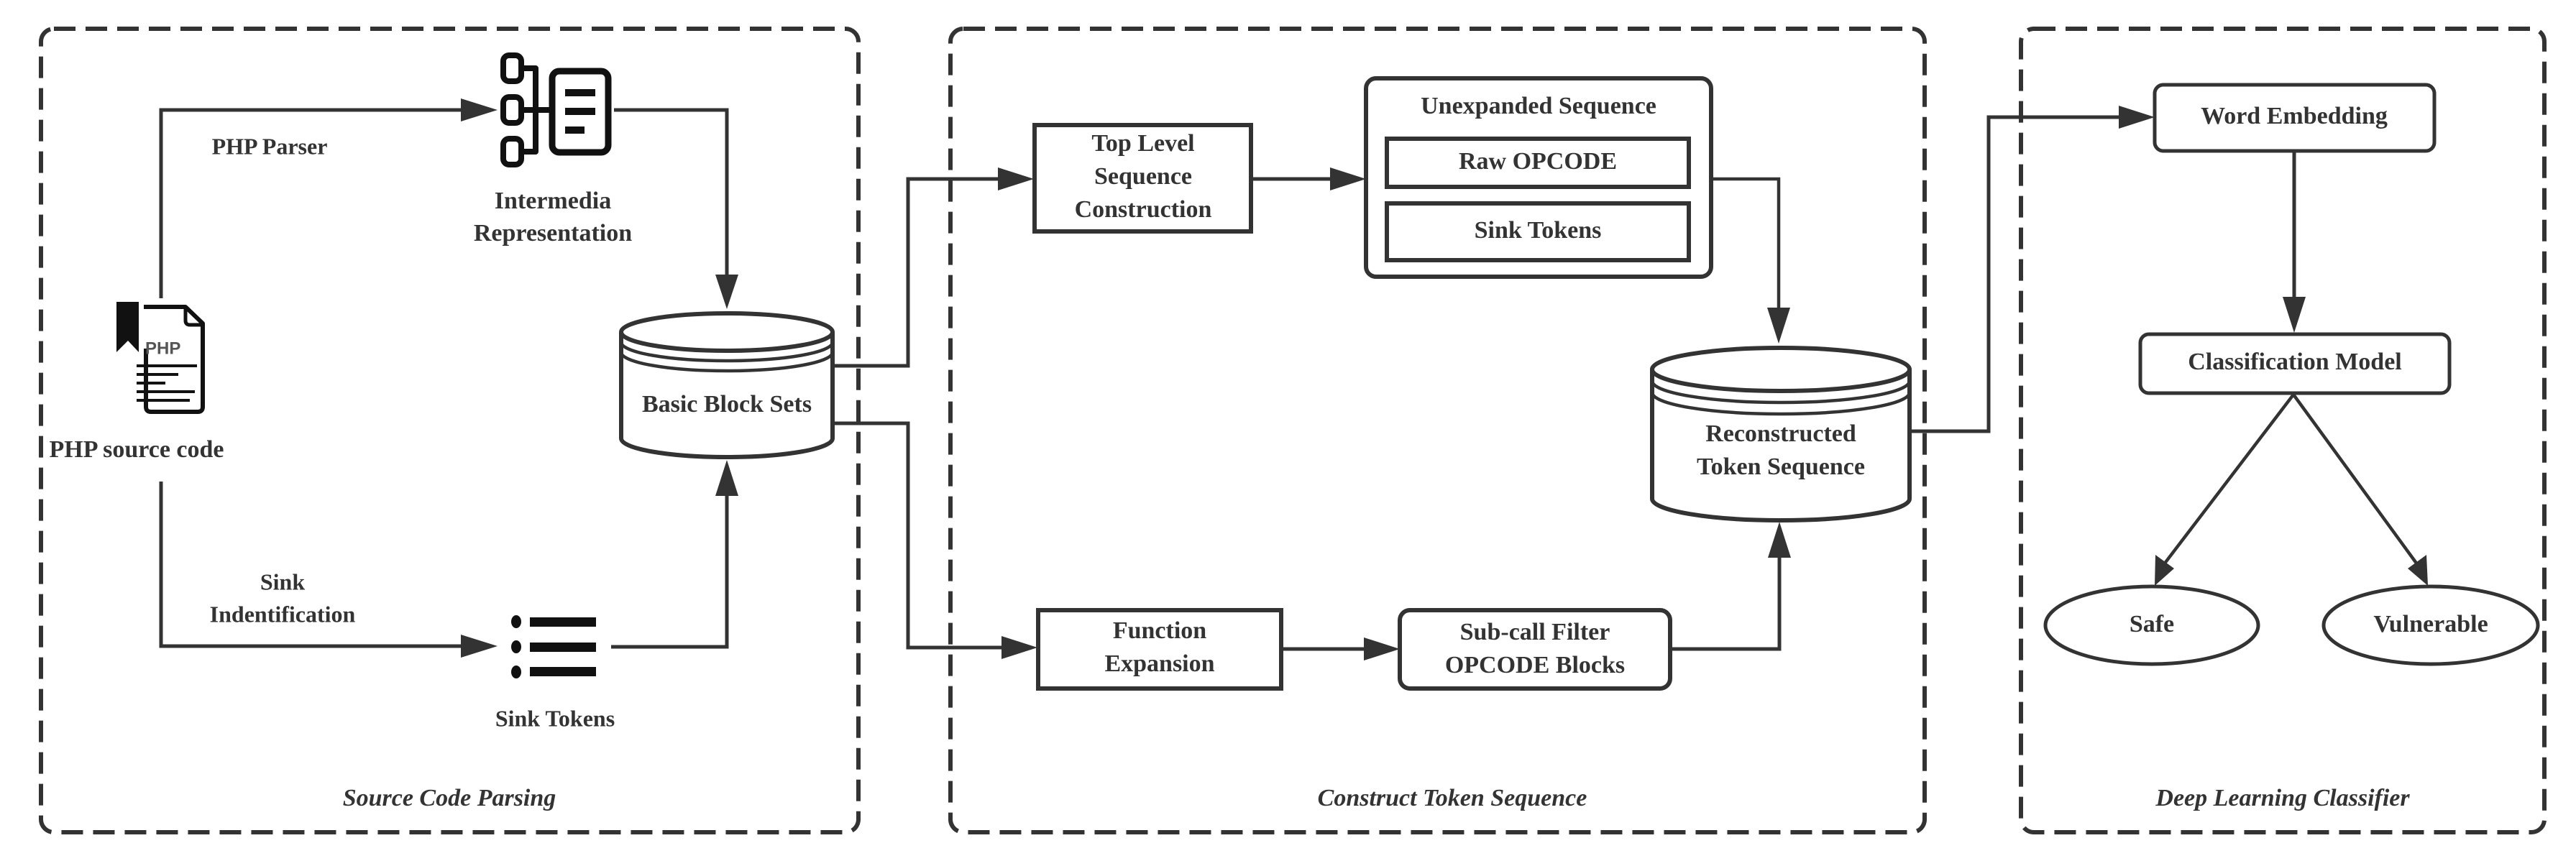  Describe the element at coordinates (282, 581) in the screenshot. I see `sink-identification-label-line1: Sink` at that location.